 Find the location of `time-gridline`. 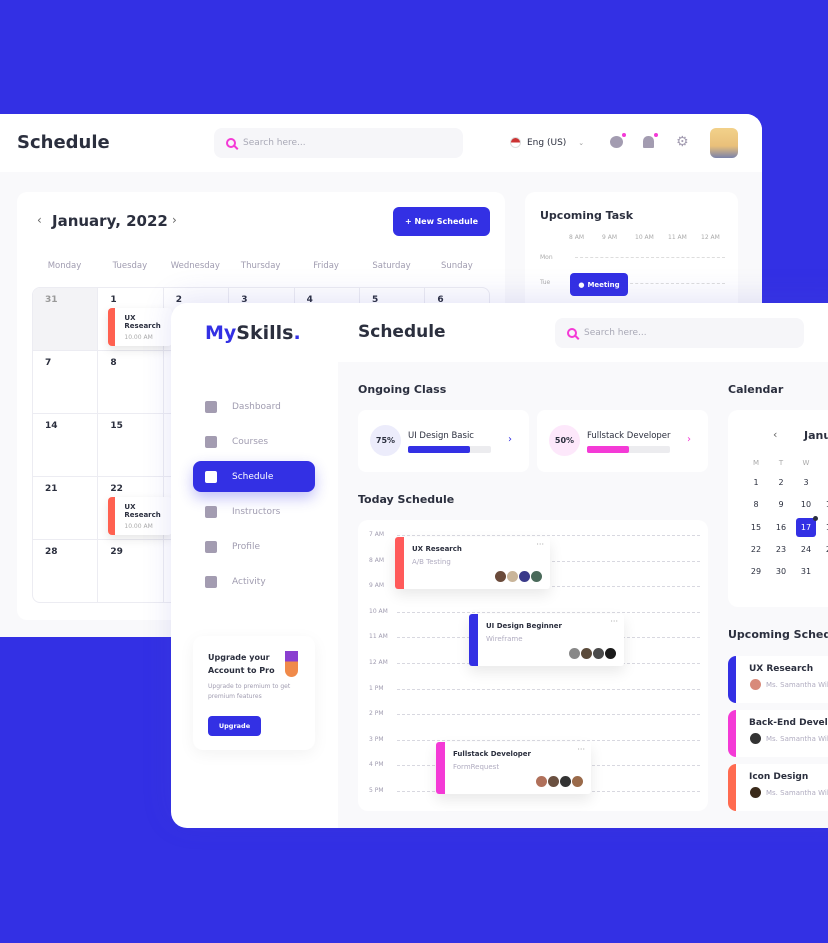

time-gridline is located at coordinates (548, 535).